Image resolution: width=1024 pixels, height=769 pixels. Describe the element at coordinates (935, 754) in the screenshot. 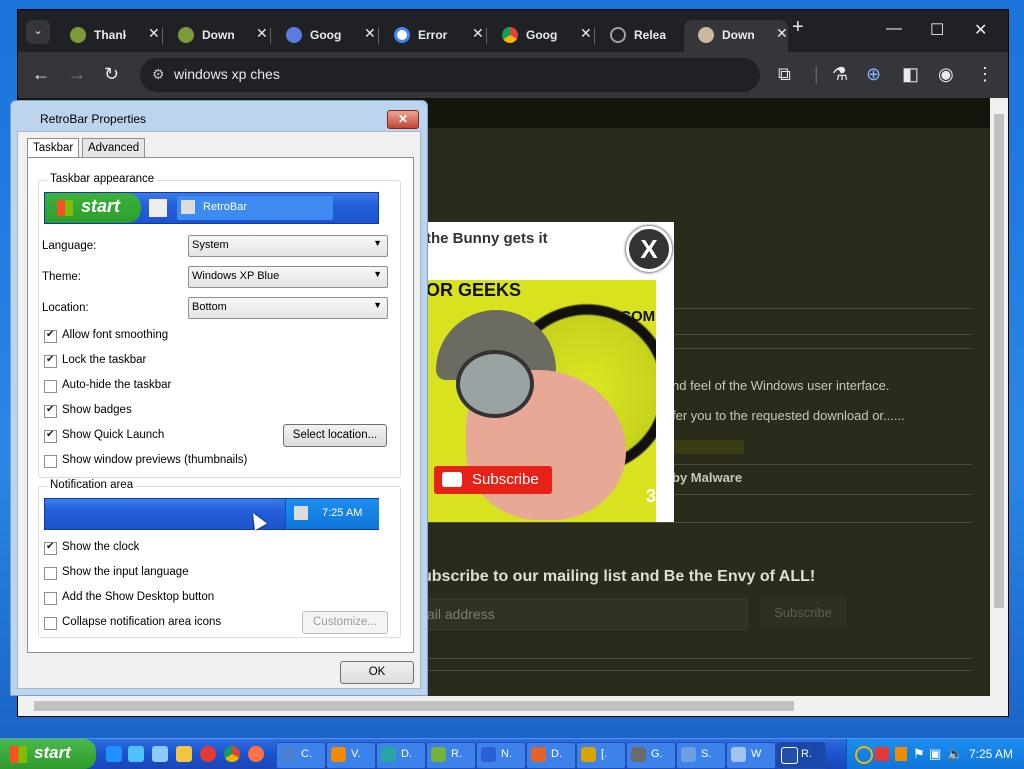

I see `network-icon: ▣` at that location.